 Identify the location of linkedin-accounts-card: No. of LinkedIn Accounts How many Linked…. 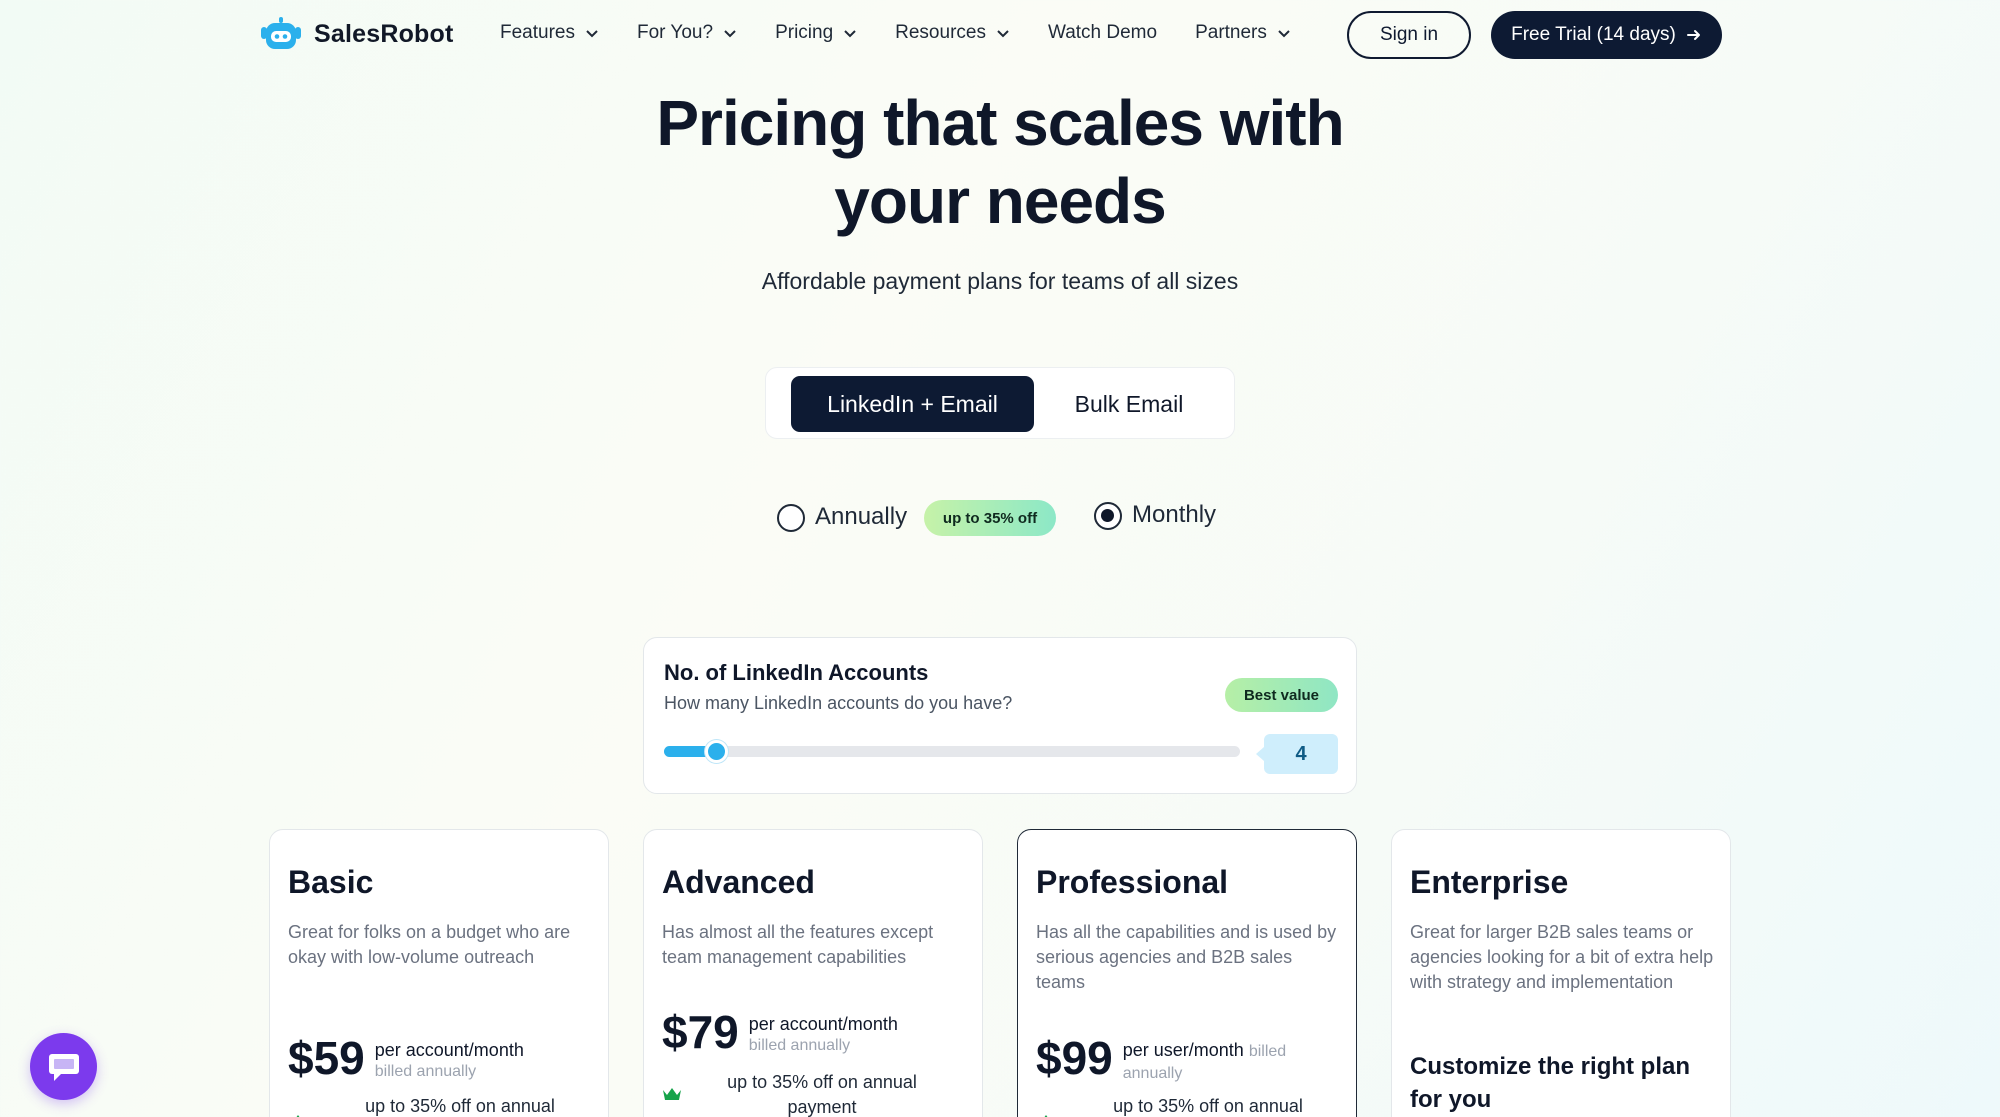
(1000, 715).